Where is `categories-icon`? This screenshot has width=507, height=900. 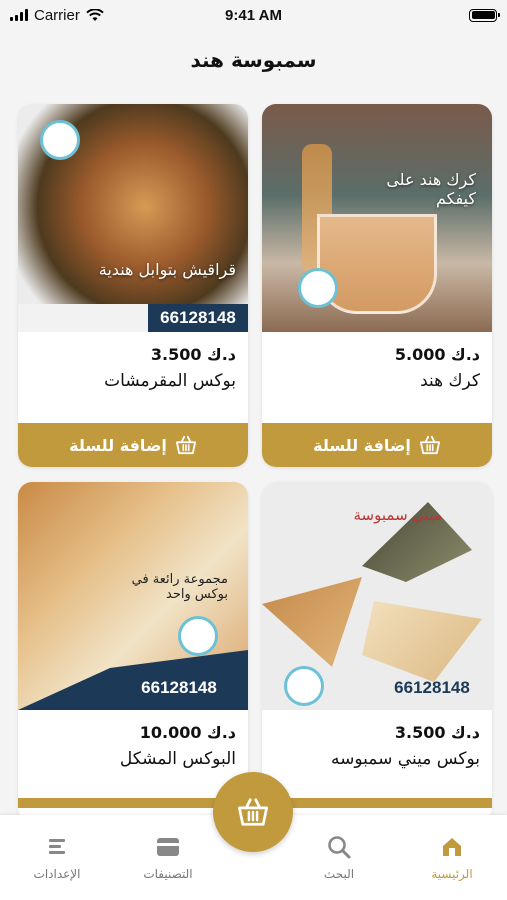
categories-icon is located at coordinates (168, 847).